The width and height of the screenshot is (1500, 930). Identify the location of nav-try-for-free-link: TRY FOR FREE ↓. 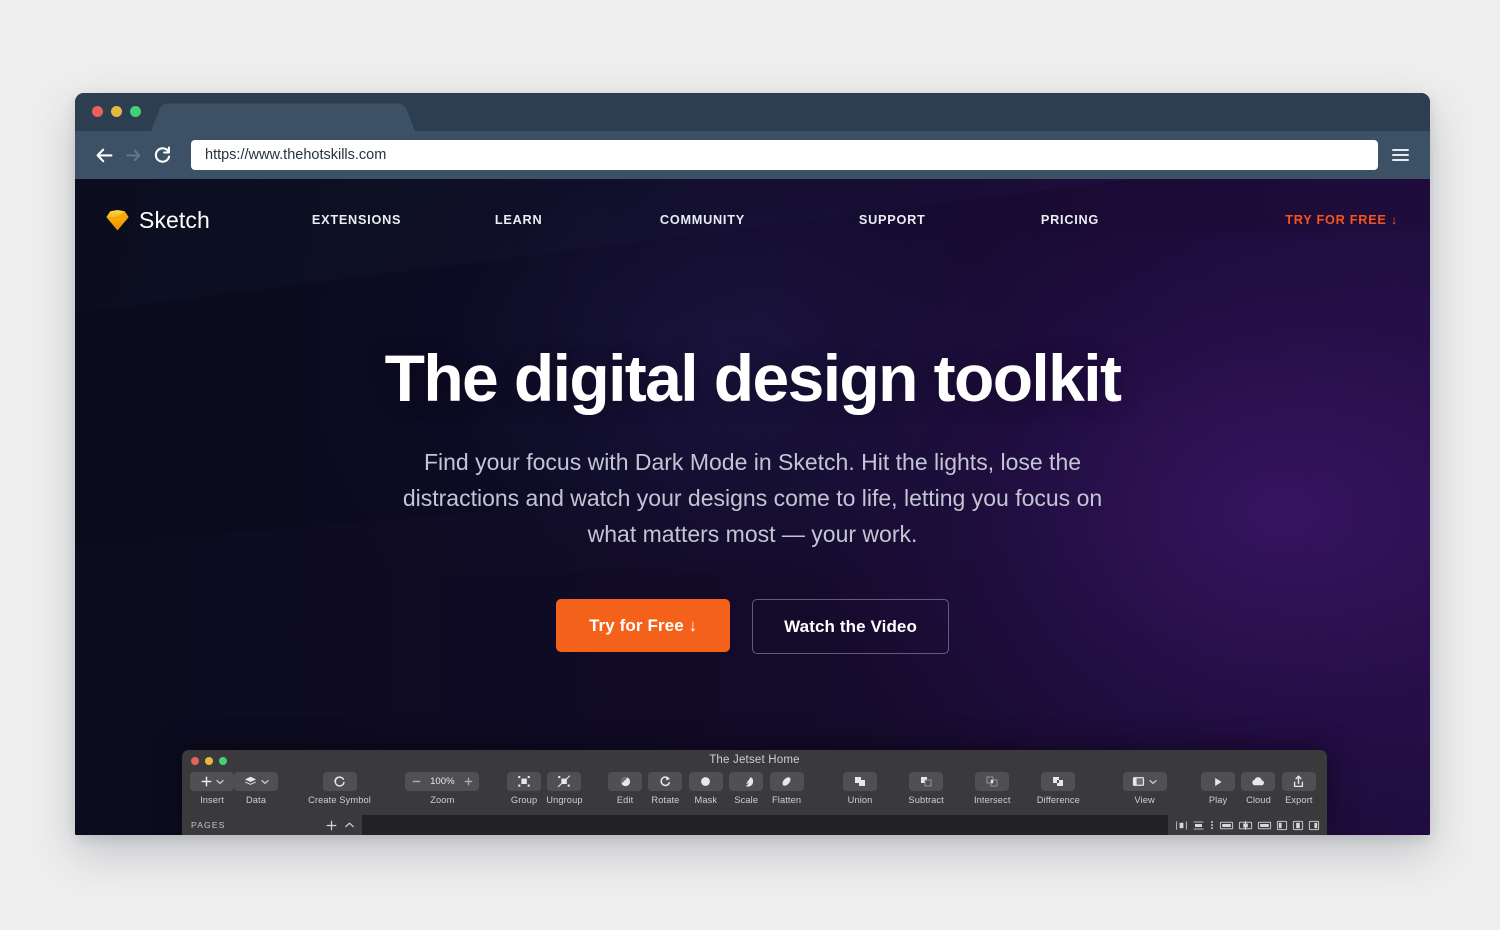
(1341, 220).